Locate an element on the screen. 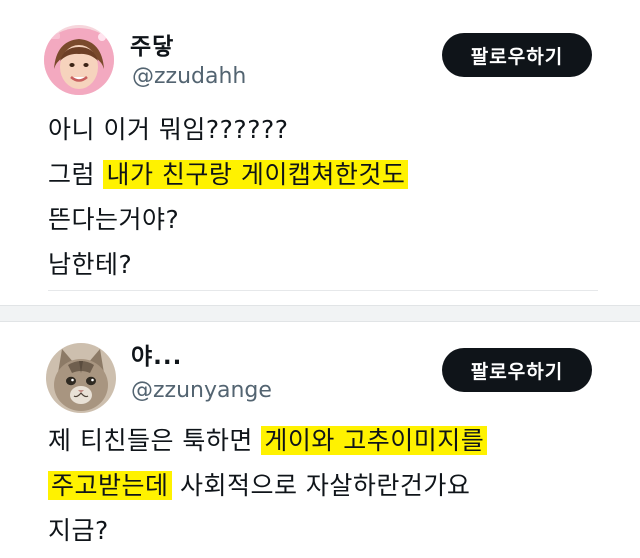 The height and width of the screenshot is (558, 640). avatar-cat-icon is located at coordinates (81, 378).